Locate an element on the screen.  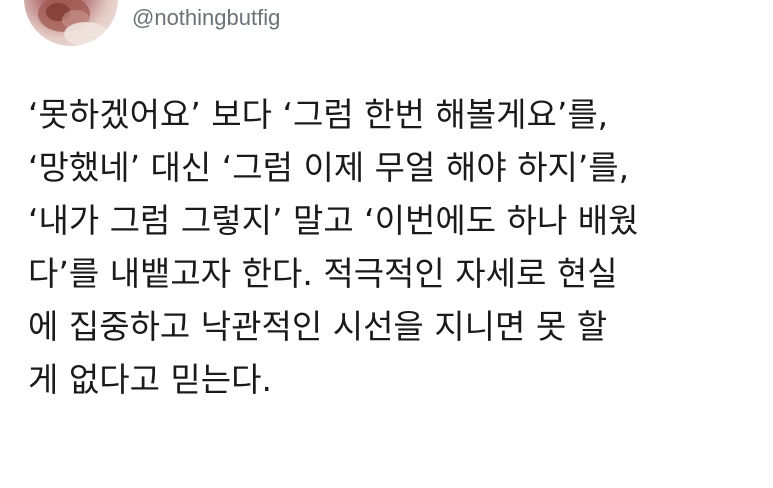
avatar is located at coordinates (71, 23).